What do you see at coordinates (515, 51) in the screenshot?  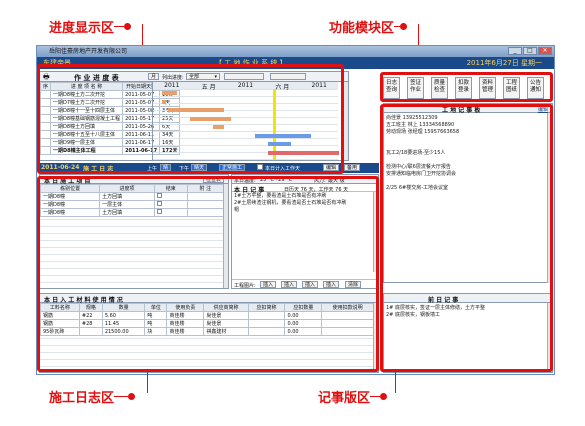 I see `minimize-icon: _` at bounding box center [515, 51].